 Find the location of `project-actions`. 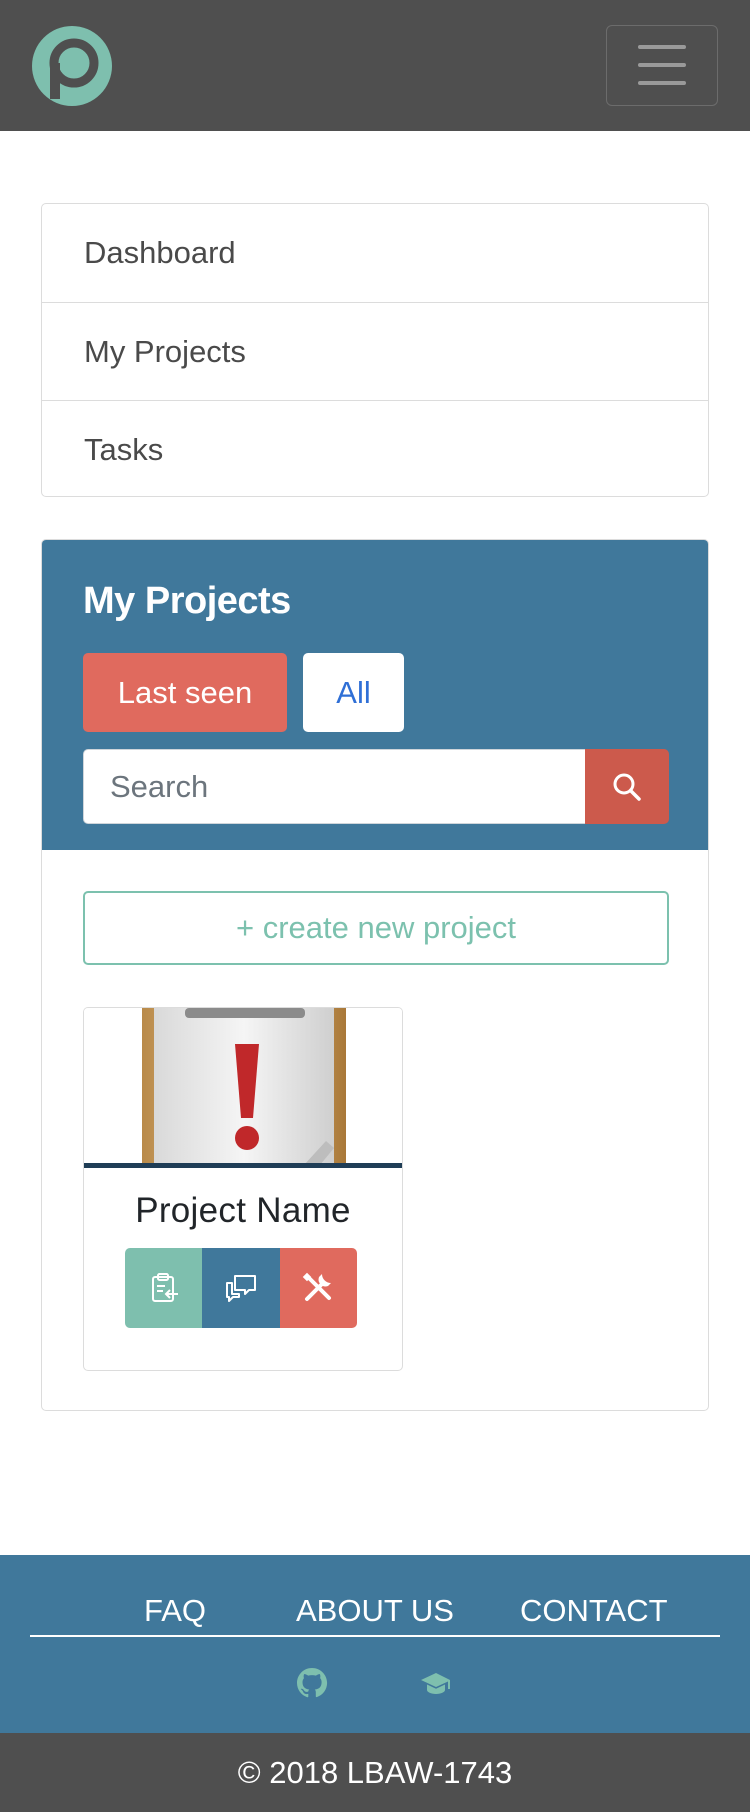

project-actions is located at coordinates (241, 1288).